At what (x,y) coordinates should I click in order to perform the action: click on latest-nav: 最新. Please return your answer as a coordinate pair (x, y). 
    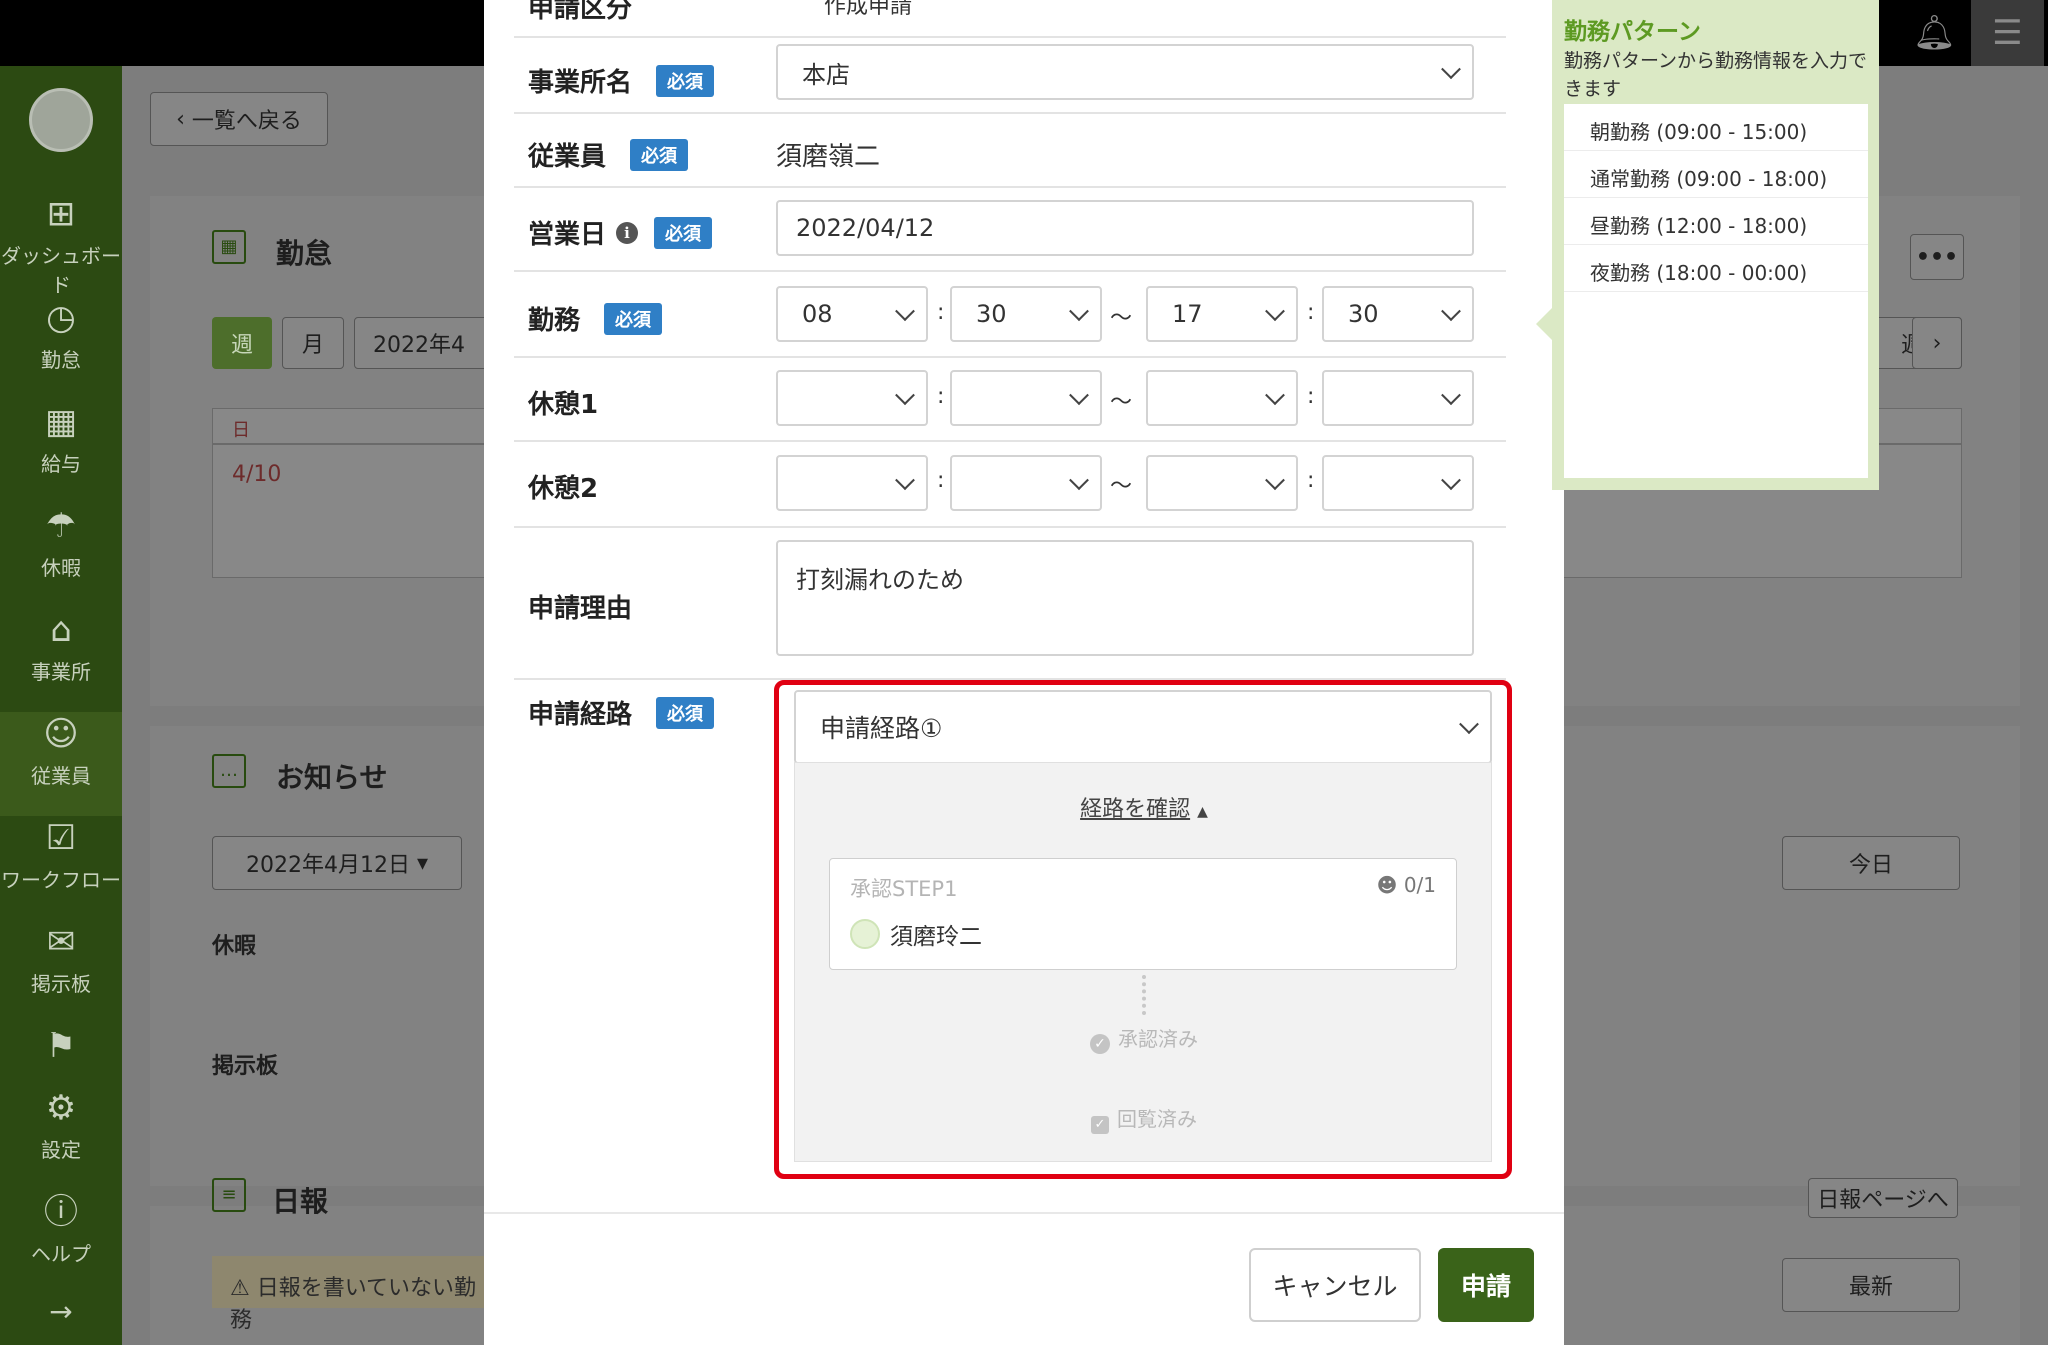
    Looking at the image, I should click on (1871, 1285).